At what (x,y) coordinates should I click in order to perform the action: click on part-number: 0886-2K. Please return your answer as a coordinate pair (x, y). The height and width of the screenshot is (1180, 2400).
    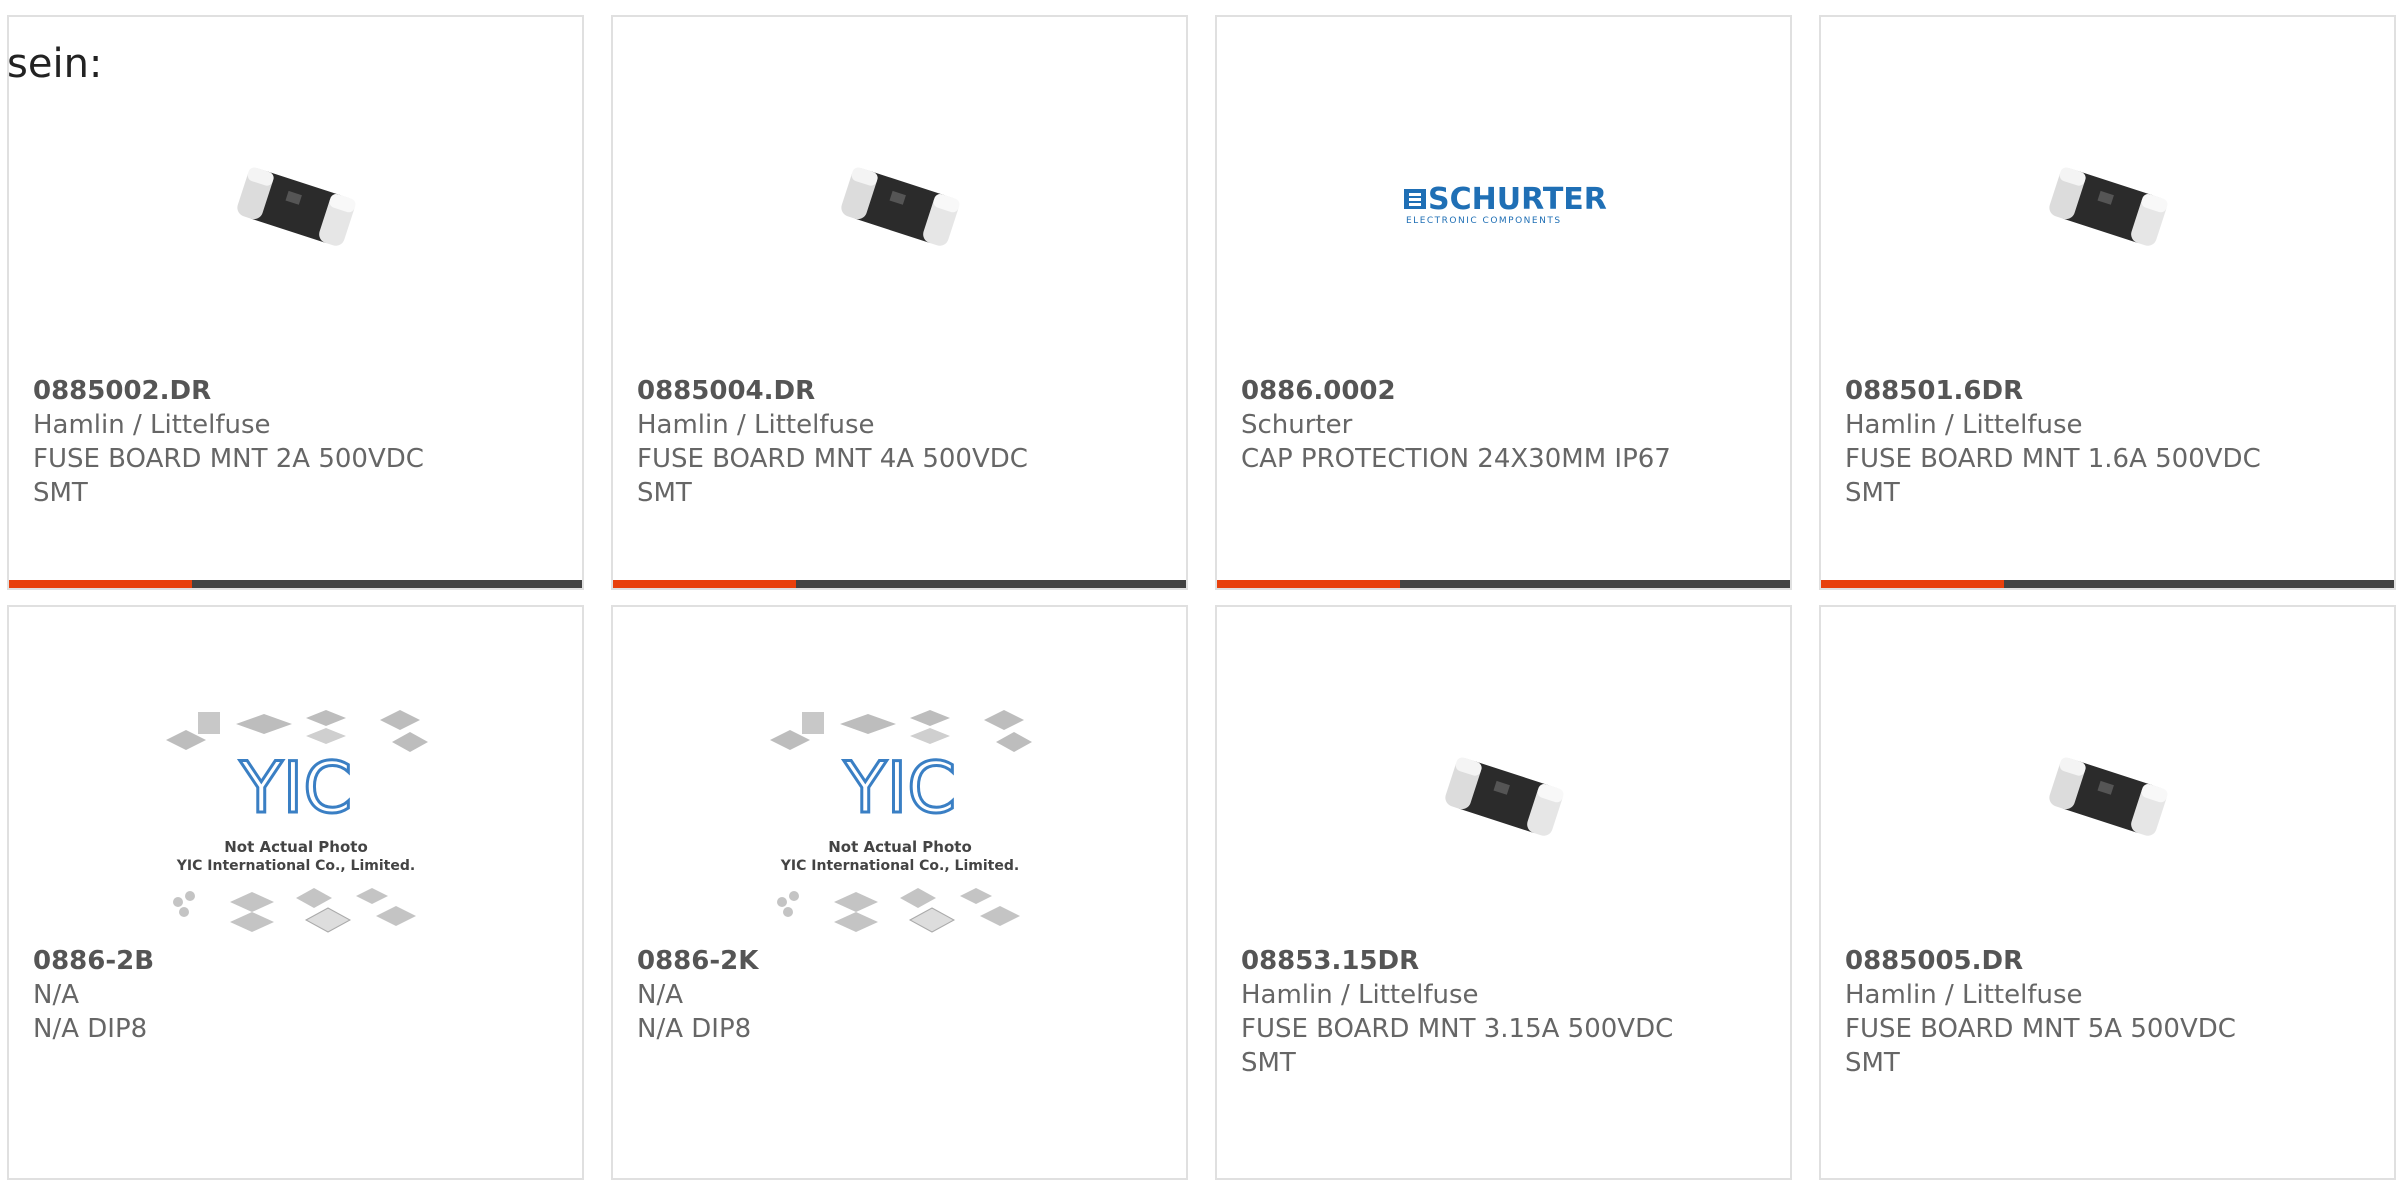
    Looking at the image, I should click on (901, 961).